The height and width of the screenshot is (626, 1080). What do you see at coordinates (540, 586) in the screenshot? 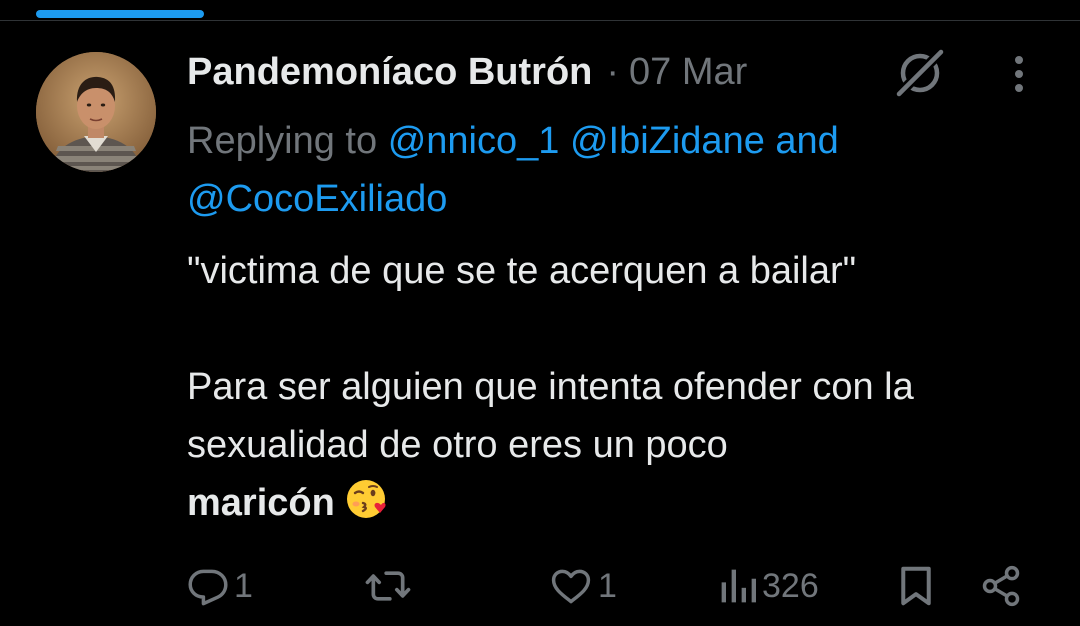
I see `tweet-actions: 1 1 326` at bounding box center [540, 586].